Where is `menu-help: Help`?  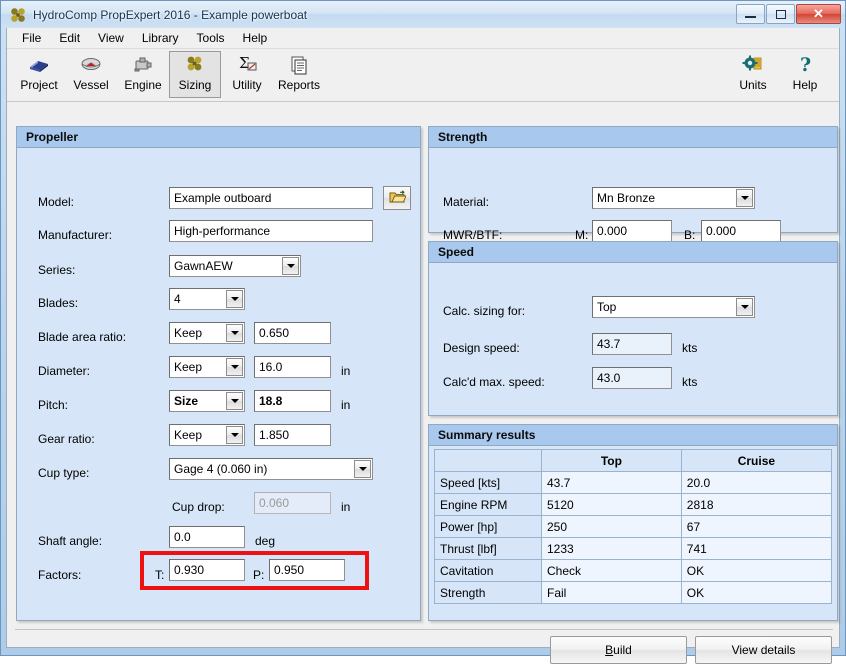 menu-help: Help is located at coordinates (255, 38).